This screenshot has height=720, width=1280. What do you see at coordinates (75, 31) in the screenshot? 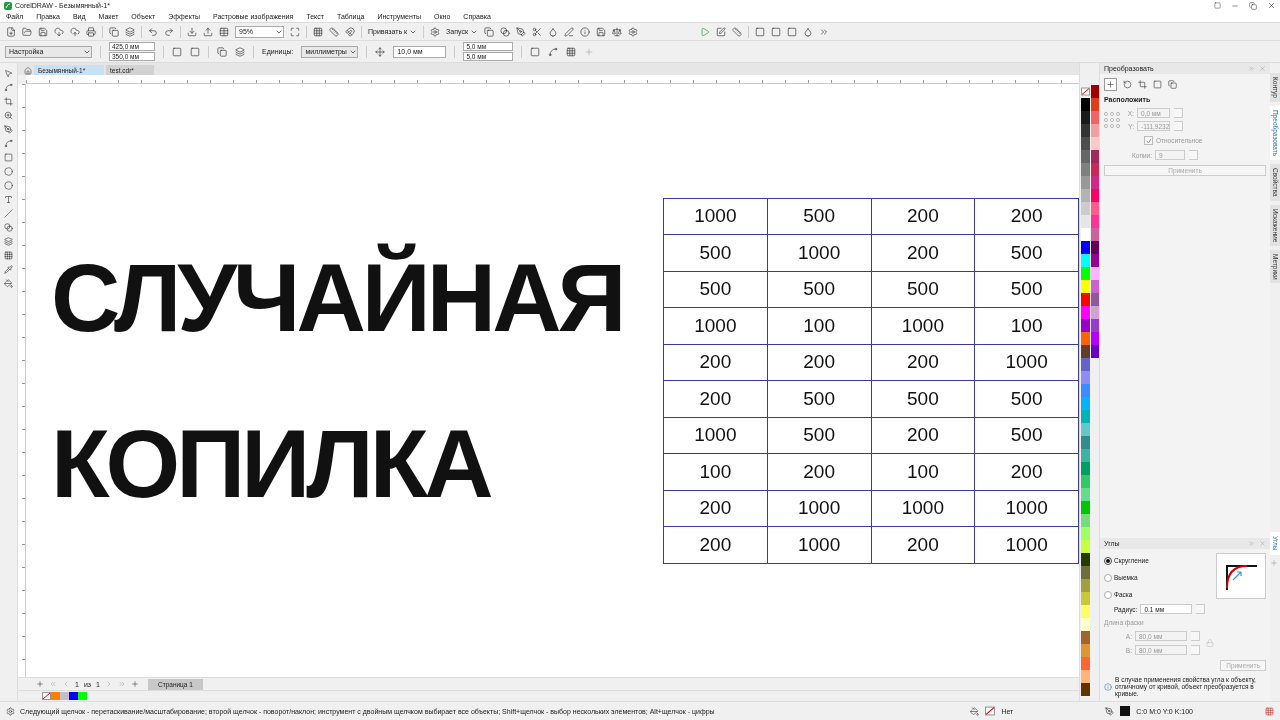
I see `cloud-upload-icon` at bounding box center [75, 31].